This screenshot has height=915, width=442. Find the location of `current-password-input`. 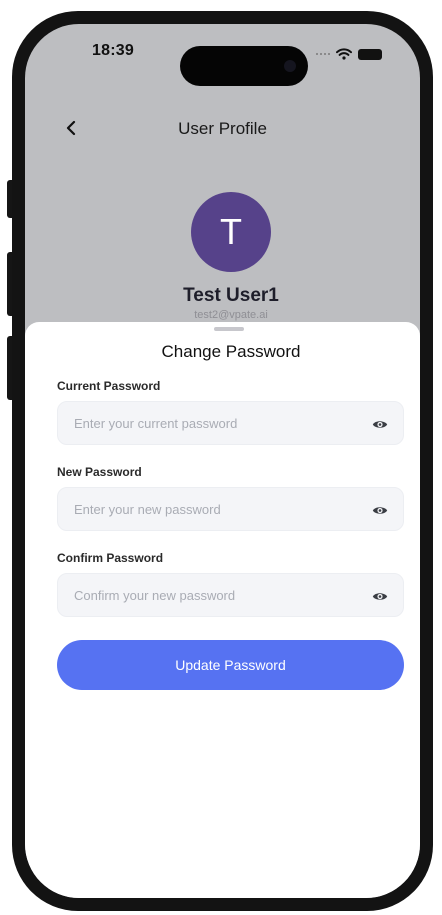

current-password-input is located at coordinates (214, 423).